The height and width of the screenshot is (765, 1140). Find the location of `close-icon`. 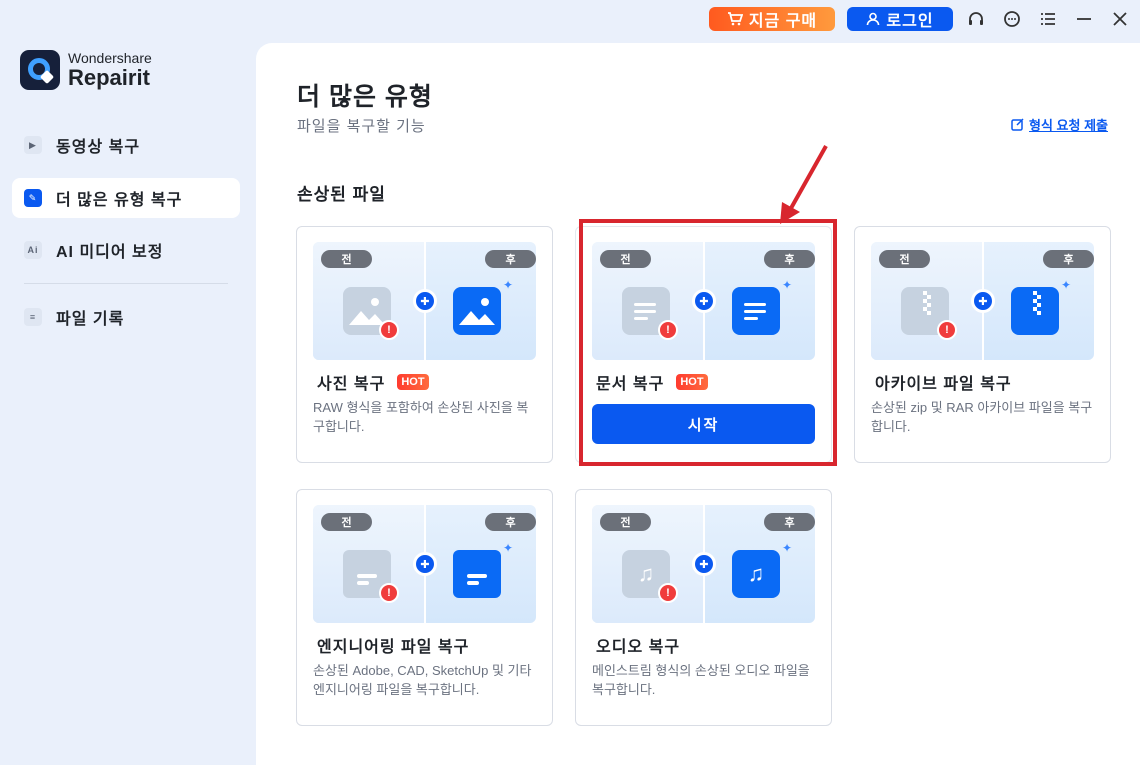

close-icon is located at coordinates (1120, 19).